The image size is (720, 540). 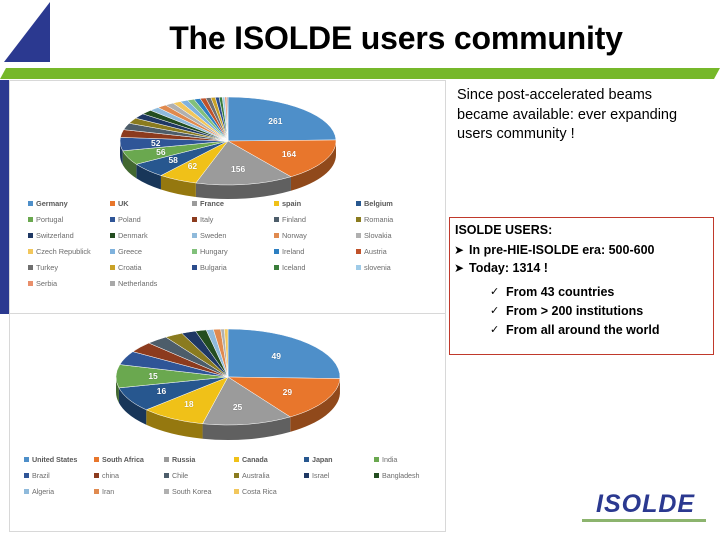 I want to click on legend-label: slovenia, so click(x=377, y=267).